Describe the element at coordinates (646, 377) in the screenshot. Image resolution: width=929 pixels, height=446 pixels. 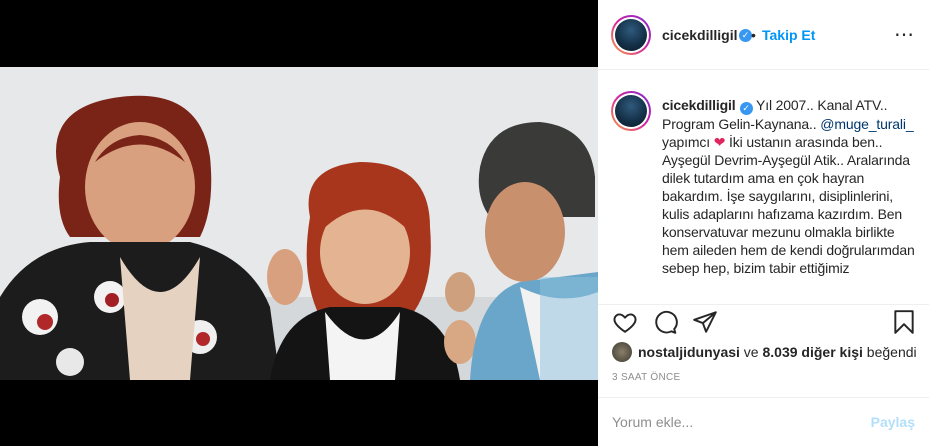
I see `post-timestamp: 3 SAAT ÖNCE` at that location.